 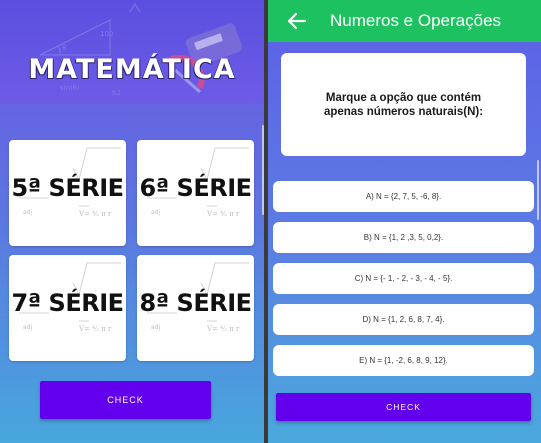 I want to click on option-b: B) N = {1, 2 ,3, 5, 0,2}., so click(x=403, y=237).